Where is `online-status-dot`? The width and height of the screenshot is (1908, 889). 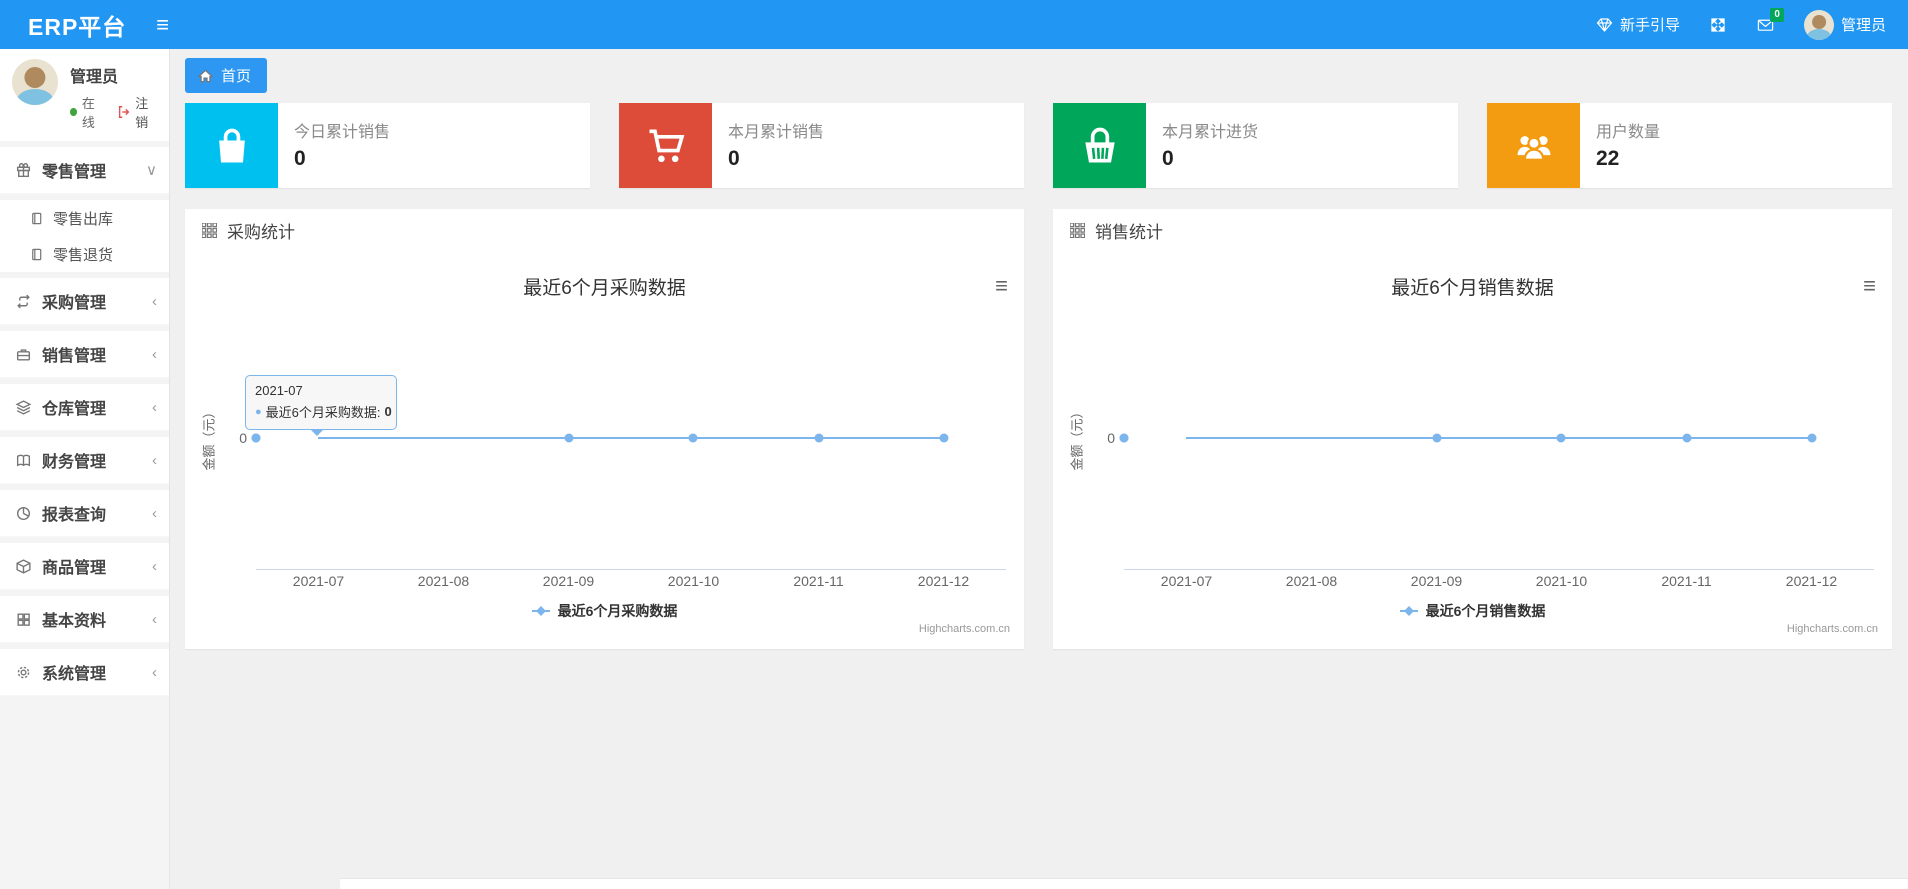
online-status-dot is located at coordinates (73, 112).